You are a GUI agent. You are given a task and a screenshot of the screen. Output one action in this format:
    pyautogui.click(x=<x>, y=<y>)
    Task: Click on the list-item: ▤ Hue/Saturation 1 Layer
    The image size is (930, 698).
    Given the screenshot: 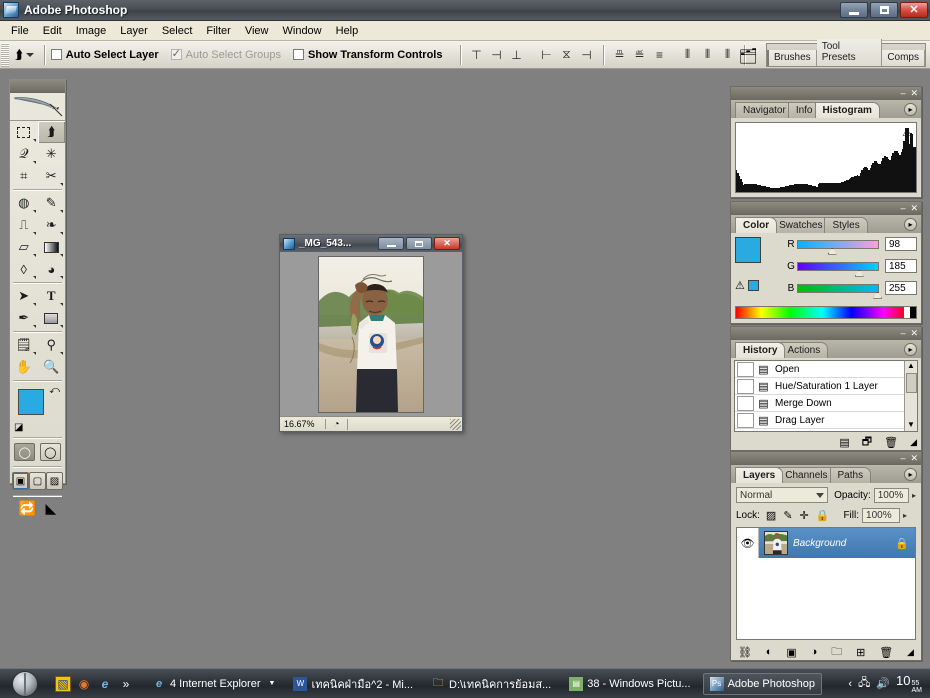 What is the action you would take?
    pyautogui.click(x=826, y=386)
    